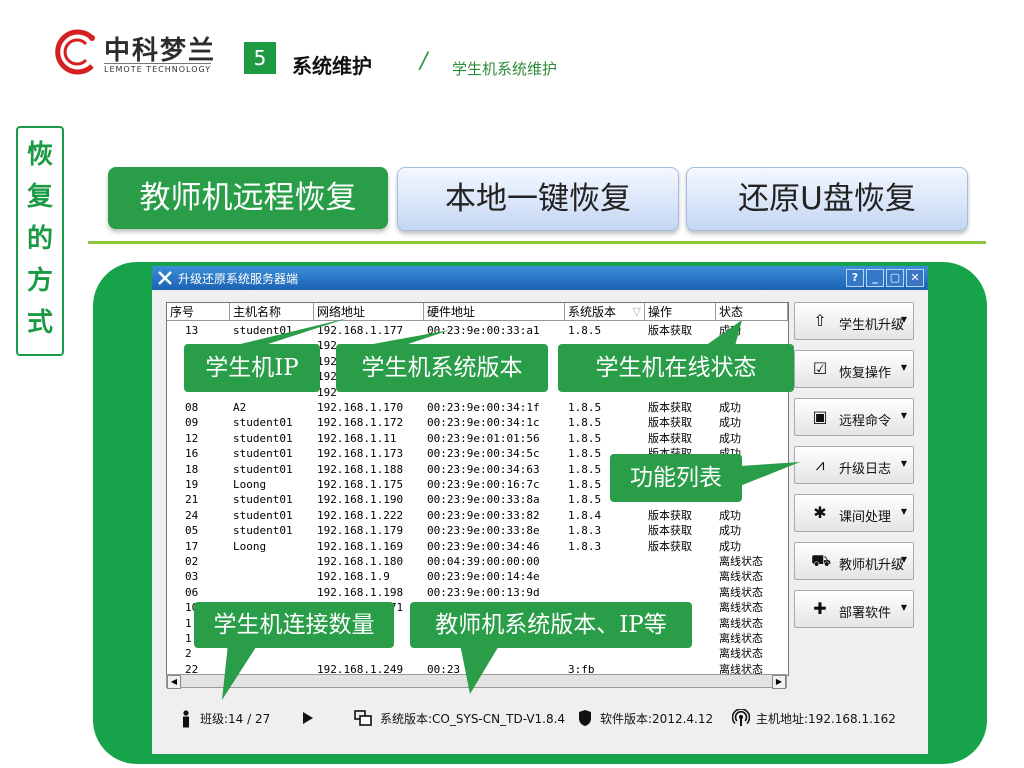  What do you see at coordinates (476, 681) in the screenshot?
I see `horizontal-scrollbar: ◀ ▶` at bounding box center [476, 681].